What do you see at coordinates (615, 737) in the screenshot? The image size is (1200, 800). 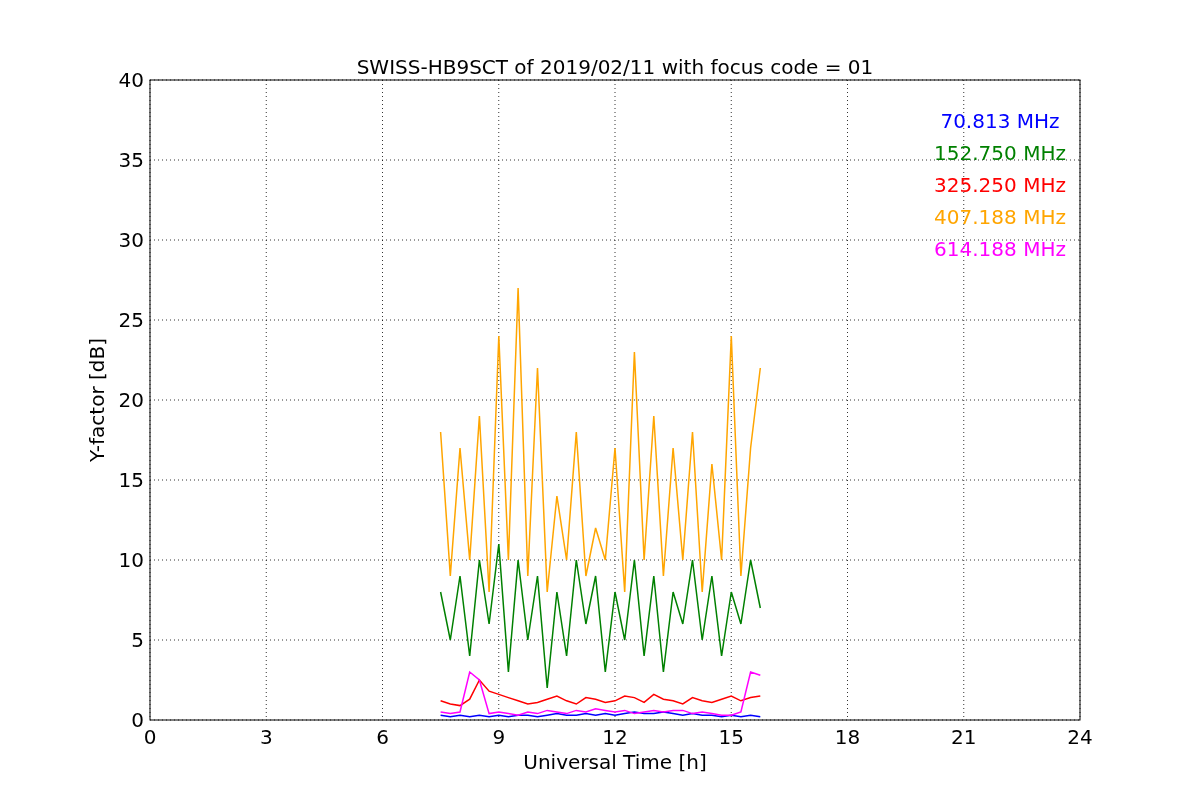 I see `tick-label: 12` at bounding box center [615, 737].